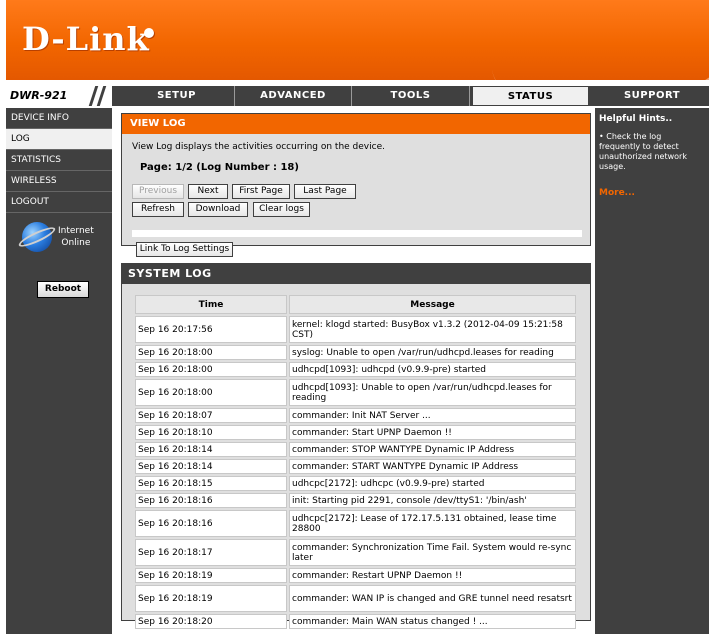 This screenshot has width=715, height=634. Describe the element at coordinates (261, 191) in the screenshot. I see `first-page-button: First Page` at that location.